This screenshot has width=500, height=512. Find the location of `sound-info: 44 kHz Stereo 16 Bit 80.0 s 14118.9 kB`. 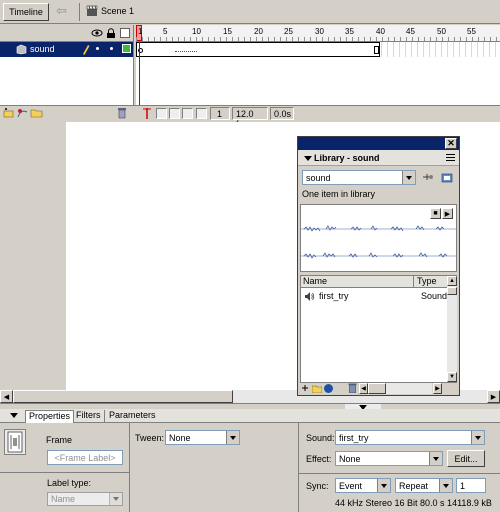

sound-info: 44 kHz Stereo 16 Bit 80.0 s 14118.9 kB is located at coordinates (413, 503).